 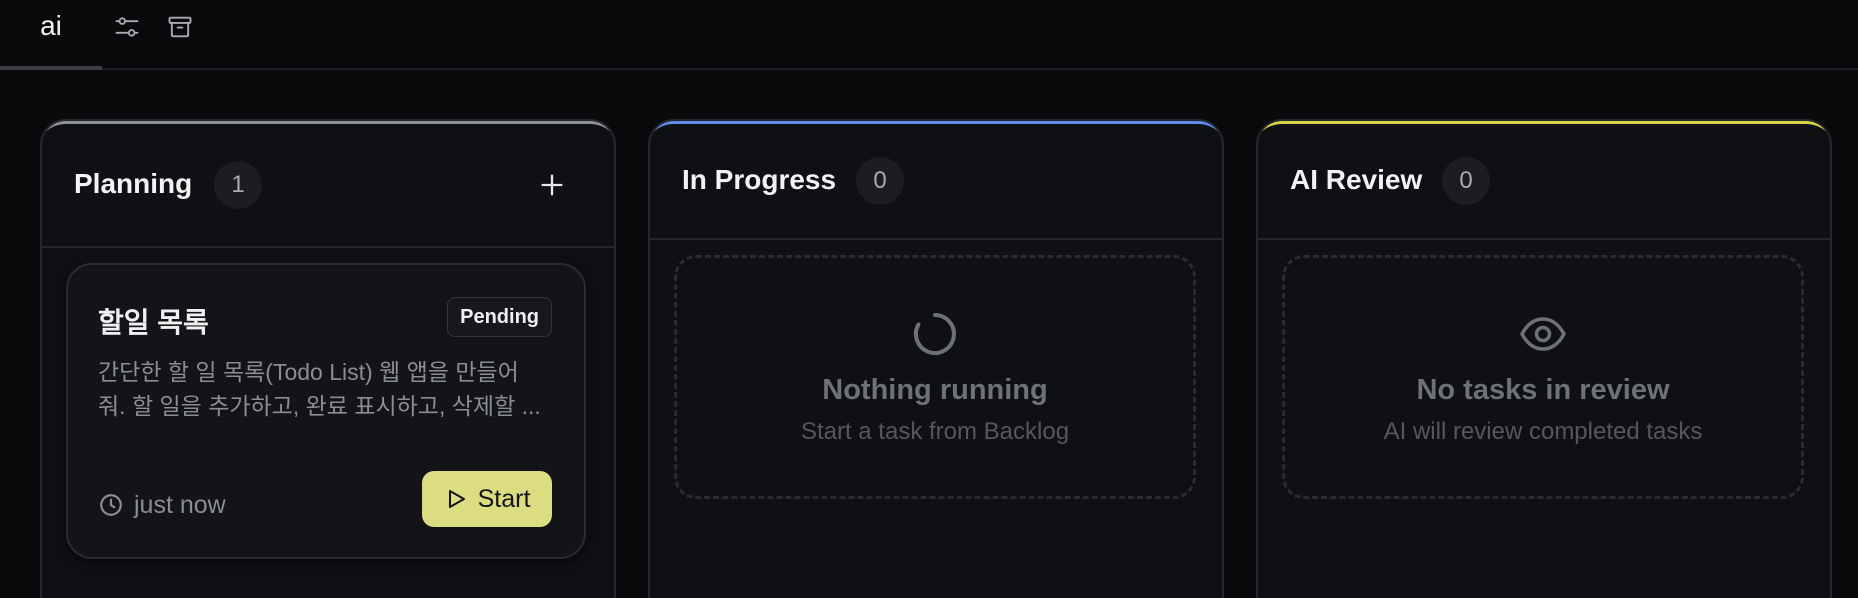 I want to click on start-button: Start, so click(x=487, y=499).